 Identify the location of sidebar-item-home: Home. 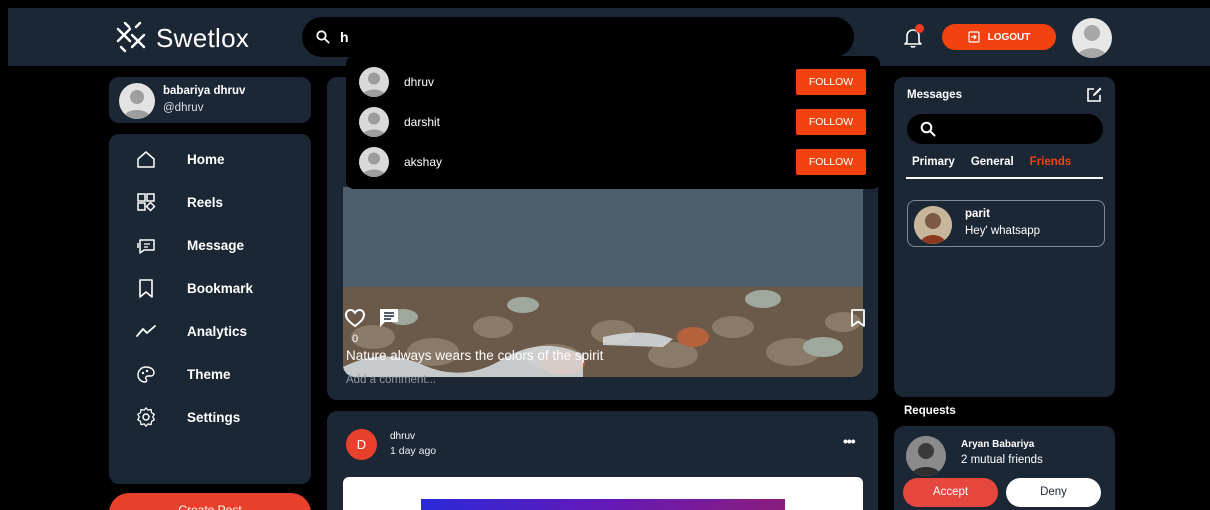
(210, 159).